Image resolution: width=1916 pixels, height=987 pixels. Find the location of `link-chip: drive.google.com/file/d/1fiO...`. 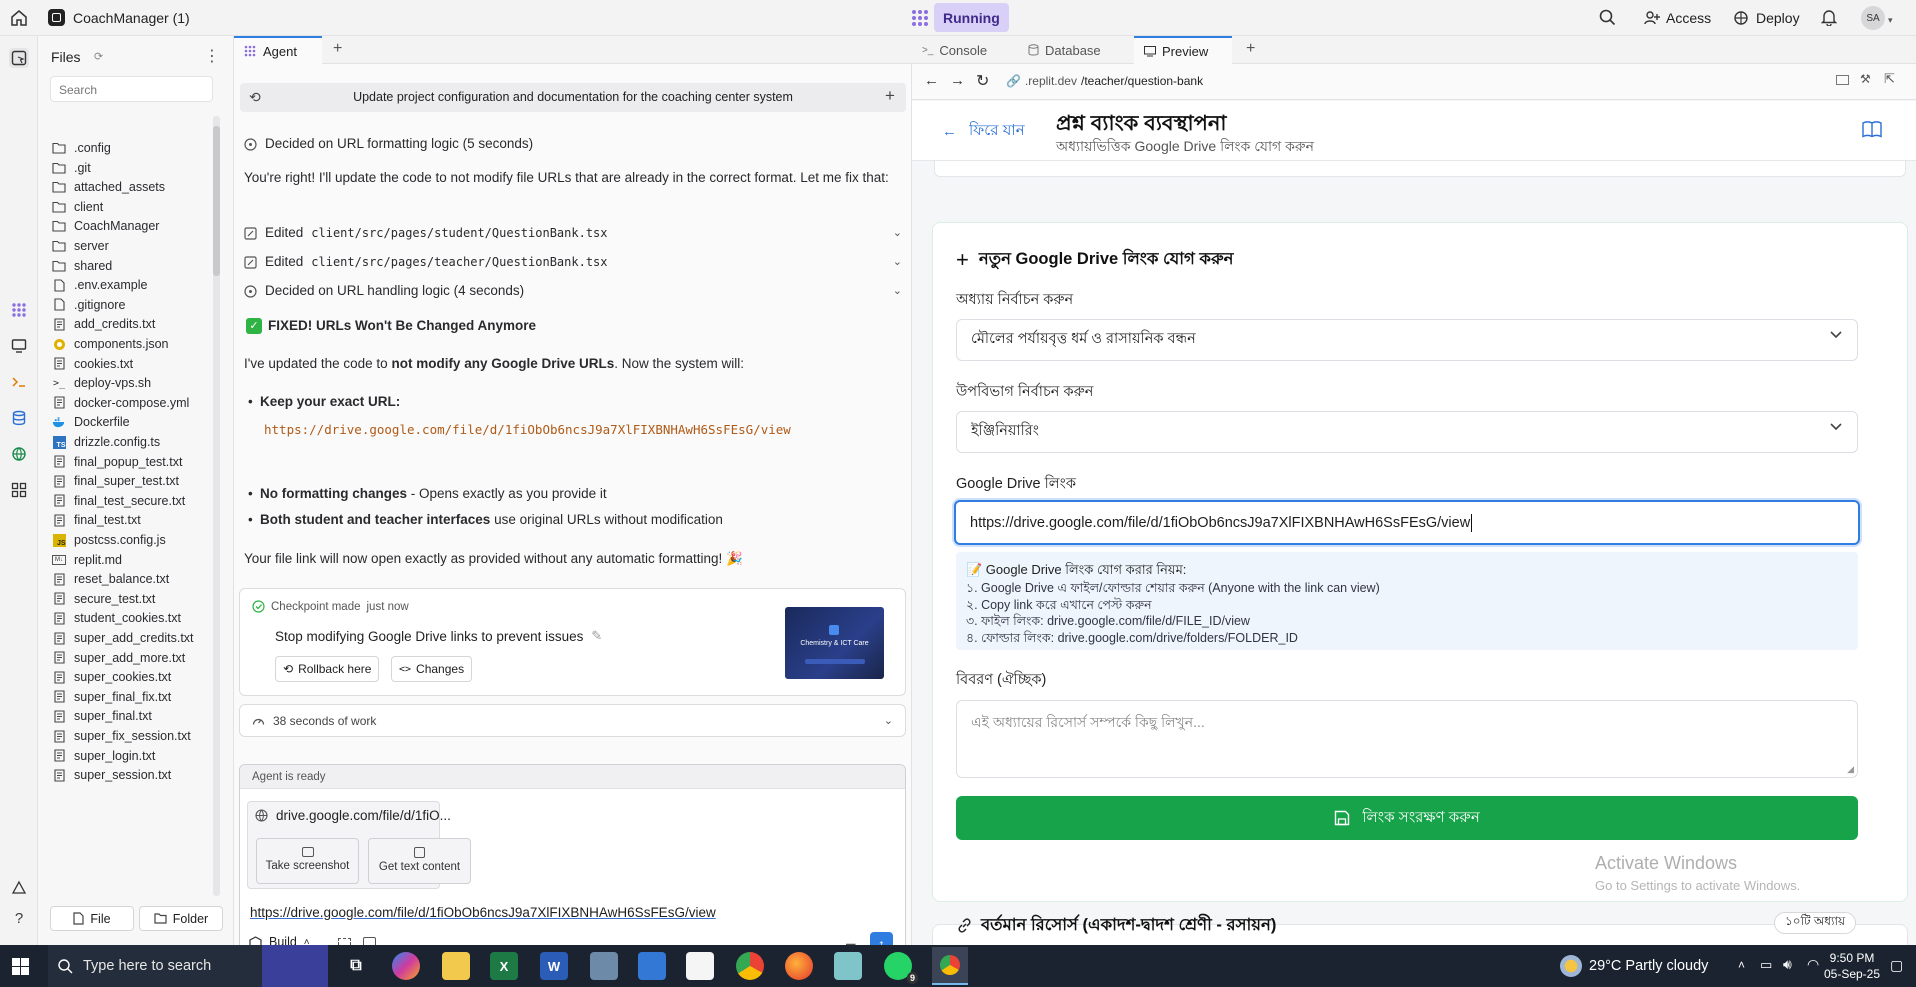

link-chip: drive.google.com/file/d/1fiO... is located at coordinates (353, 815).